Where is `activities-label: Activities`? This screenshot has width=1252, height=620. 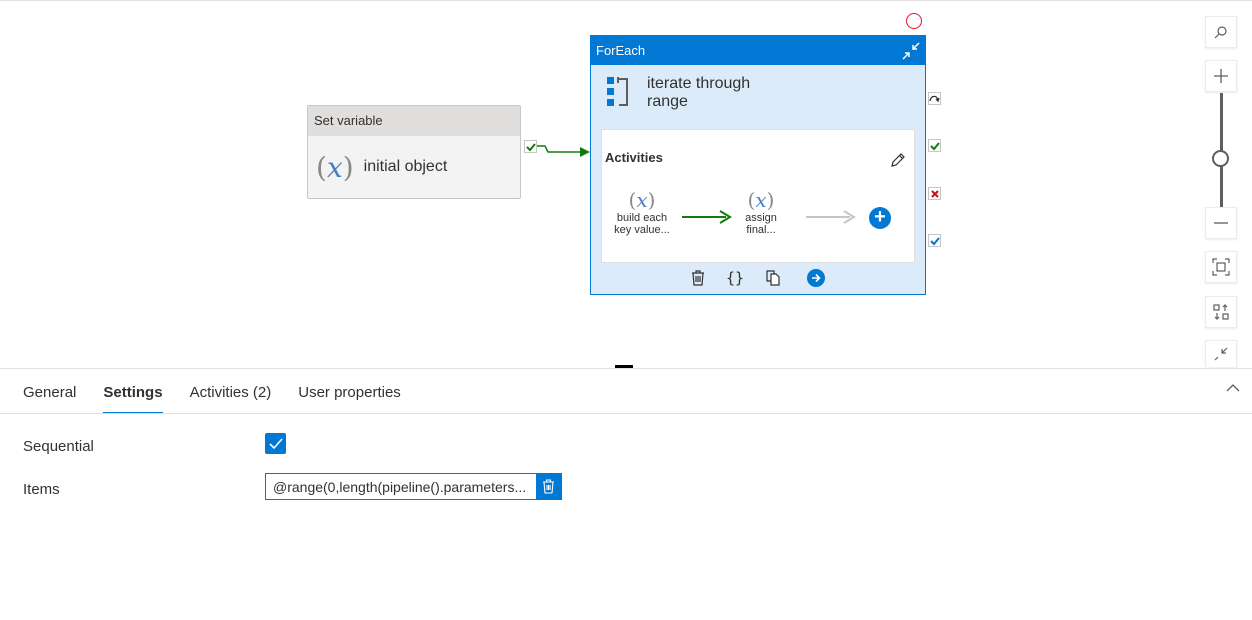 activities-label: Activities is located at coordinates (634, 157).